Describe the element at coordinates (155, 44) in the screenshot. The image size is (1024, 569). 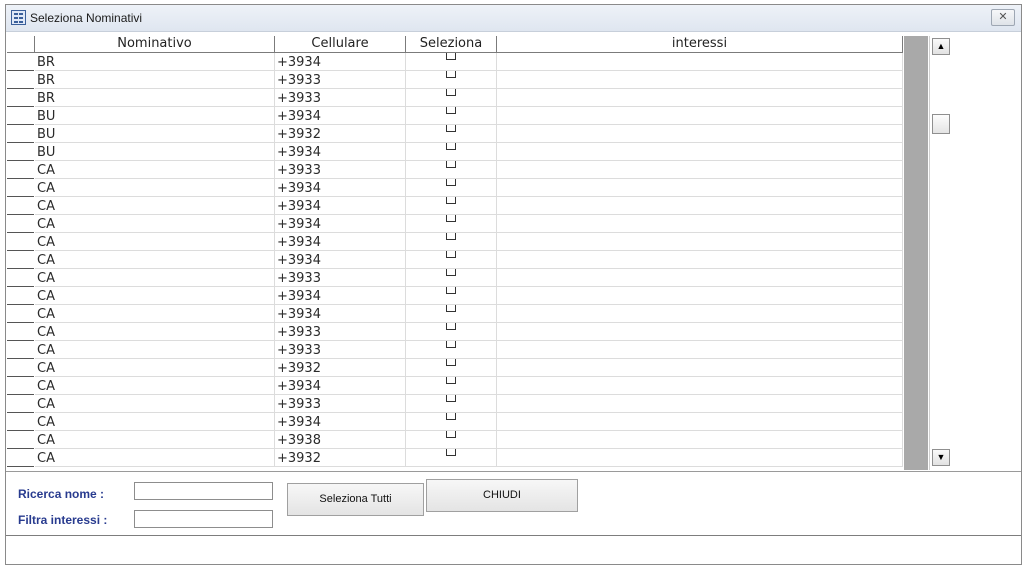
I see `column-header-nominativo: Nominativo` at that location.